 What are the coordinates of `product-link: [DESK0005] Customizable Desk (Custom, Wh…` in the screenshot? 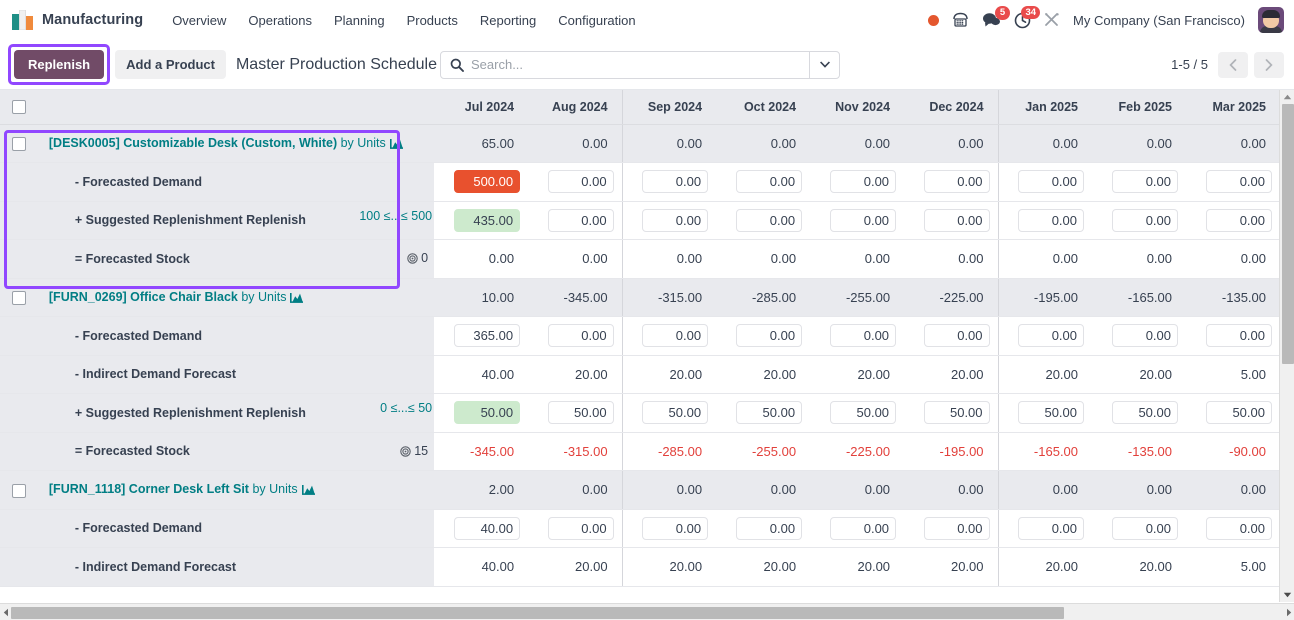 It's located at (217, 143).